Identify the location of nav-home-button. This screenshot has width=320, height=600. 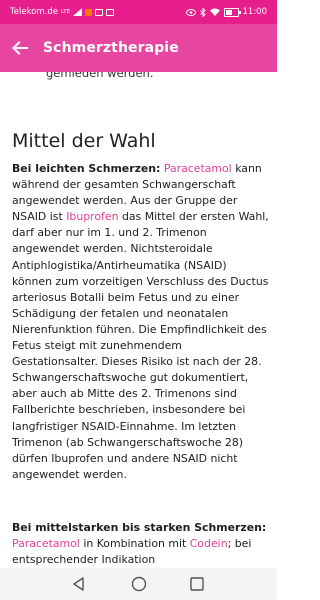
(139, 584).